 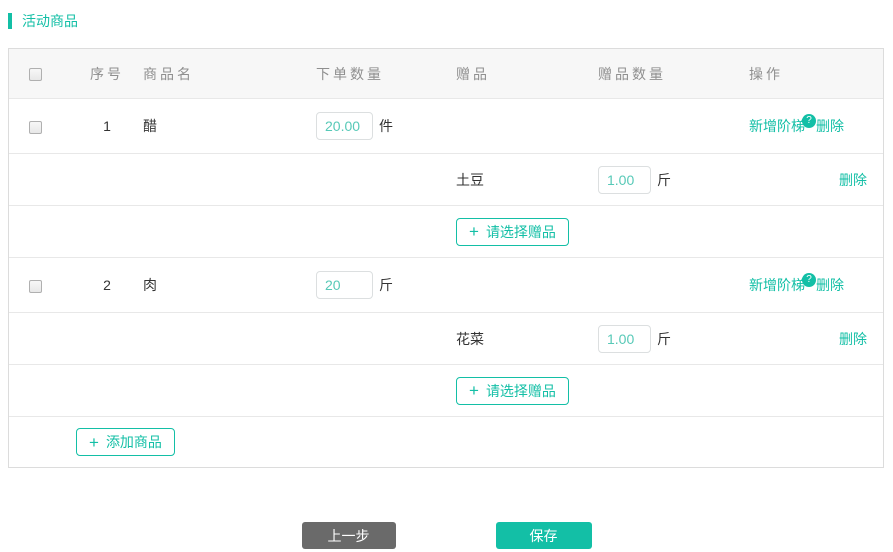 What do you see at coordinates (50, 21) in the screenshot?
I see `section-title: 活动商品` at bounding box center [50, 21].